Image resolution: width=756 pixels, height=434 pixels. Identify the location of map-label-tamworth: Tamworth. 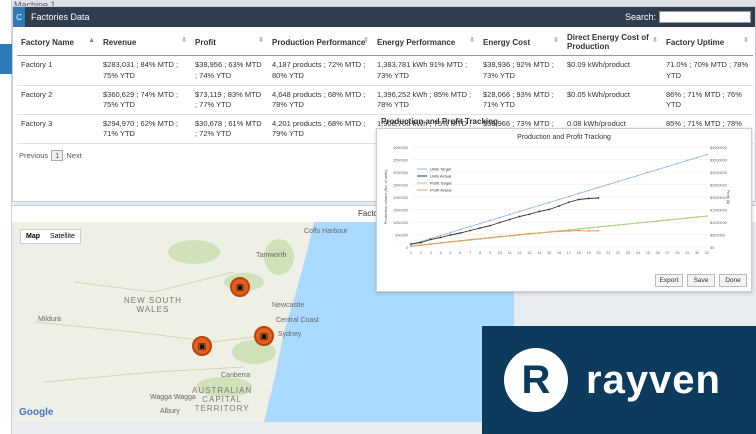
(271, 255).